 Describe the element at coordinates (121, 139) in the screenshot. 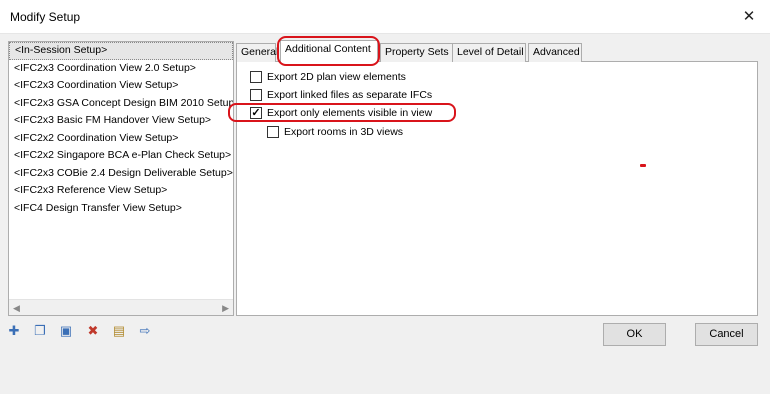

I see `setup-list-item: <IFC2x2 Coordination View Setup>` at that location.